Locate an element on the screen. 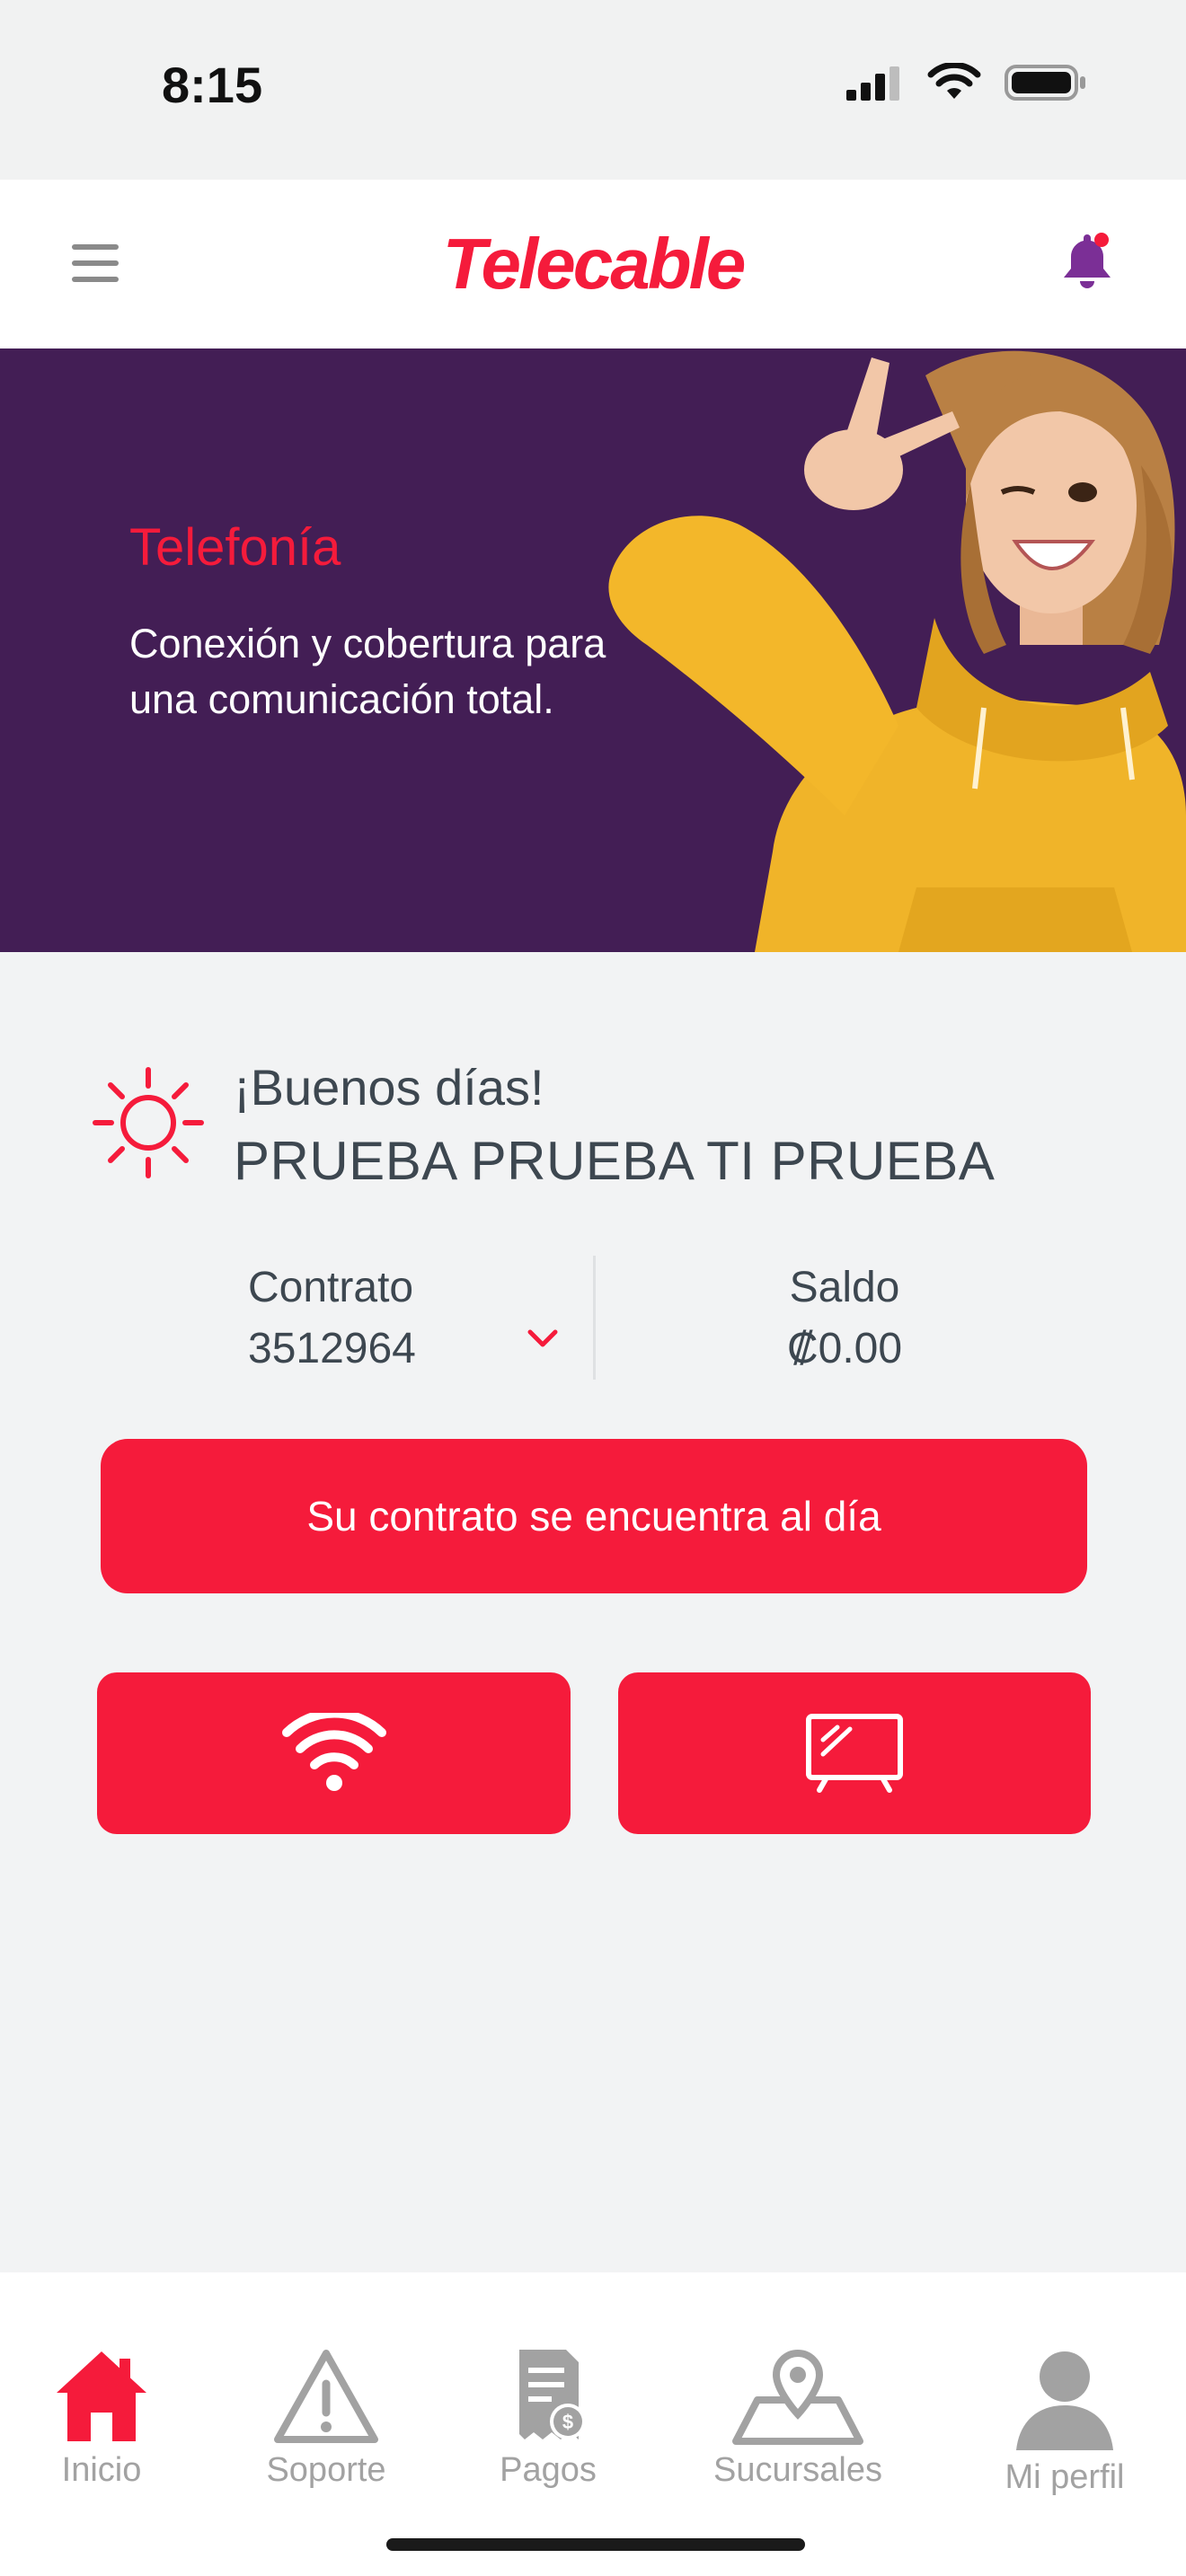  receipt-icon: $ is located at coordinates (552, 2394).